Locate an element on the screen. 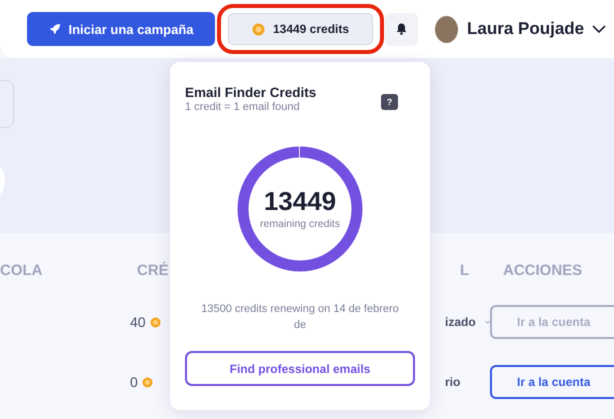  rocket-icon is located at coordinates (54, 29).